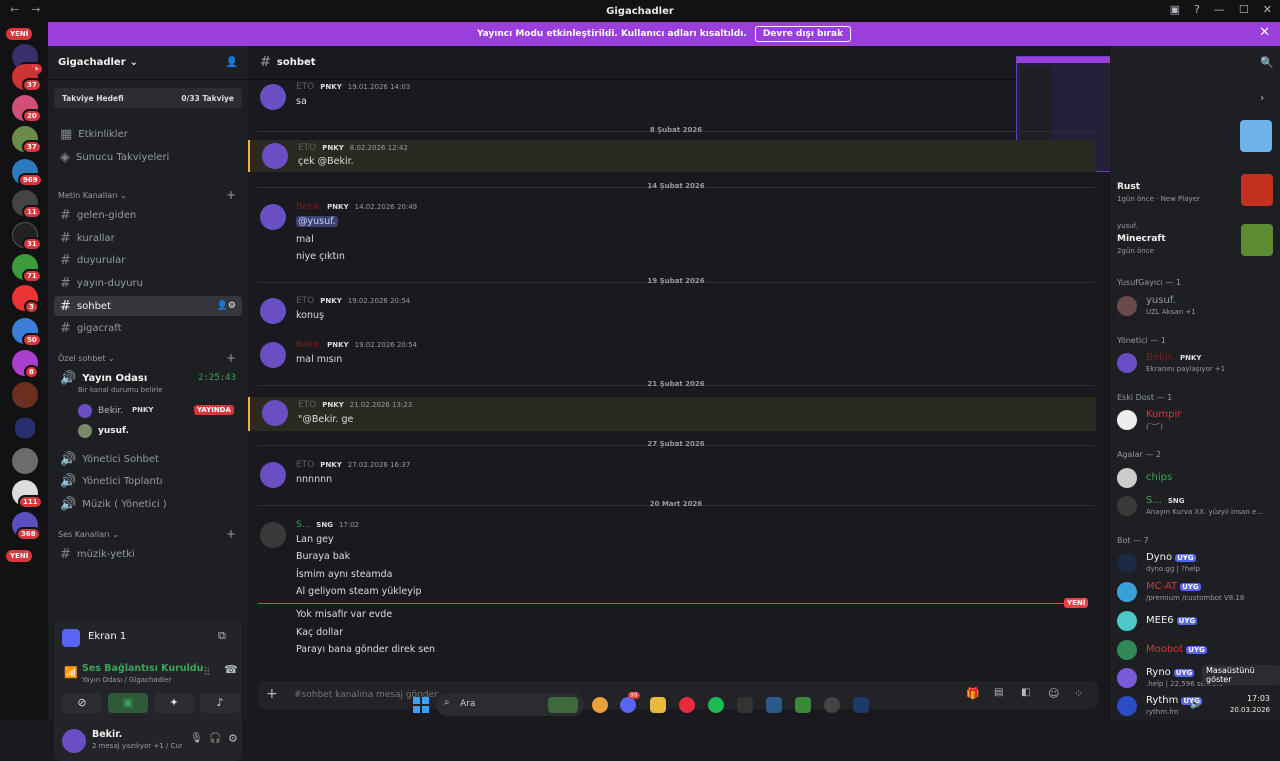 The height and width of the screenshot is (761, 1280). Describe the element at coordinates (672, 156) in the screenshot. I see `message: ETO PNKY 8.02.2026 12:42 çek @Bekir.` at that location.